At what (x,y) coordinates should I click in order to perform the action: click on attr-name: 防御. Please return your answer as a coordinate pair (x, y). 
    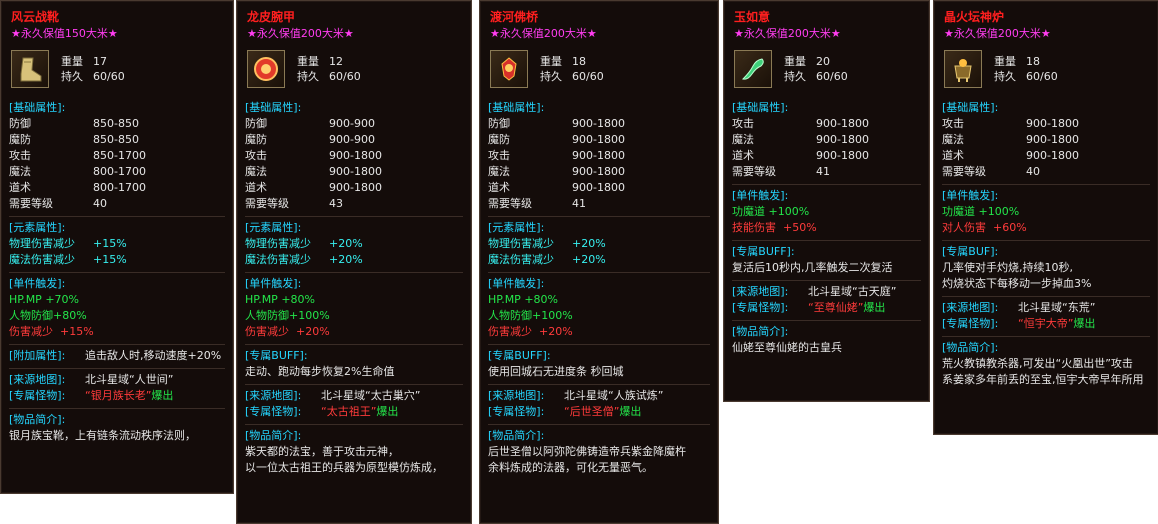
    Looking at the image, I should click on (20, 123).